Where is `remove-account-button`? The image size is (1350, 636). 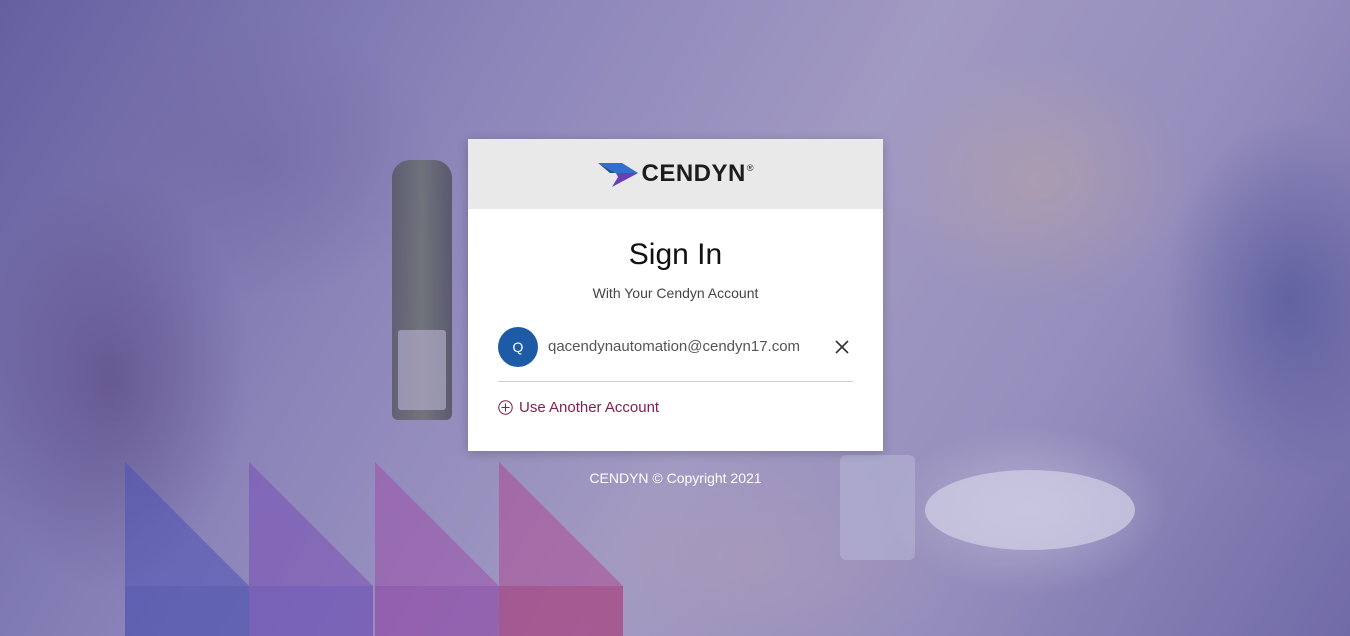
remove-account-button is located at coordinates (842, 347).